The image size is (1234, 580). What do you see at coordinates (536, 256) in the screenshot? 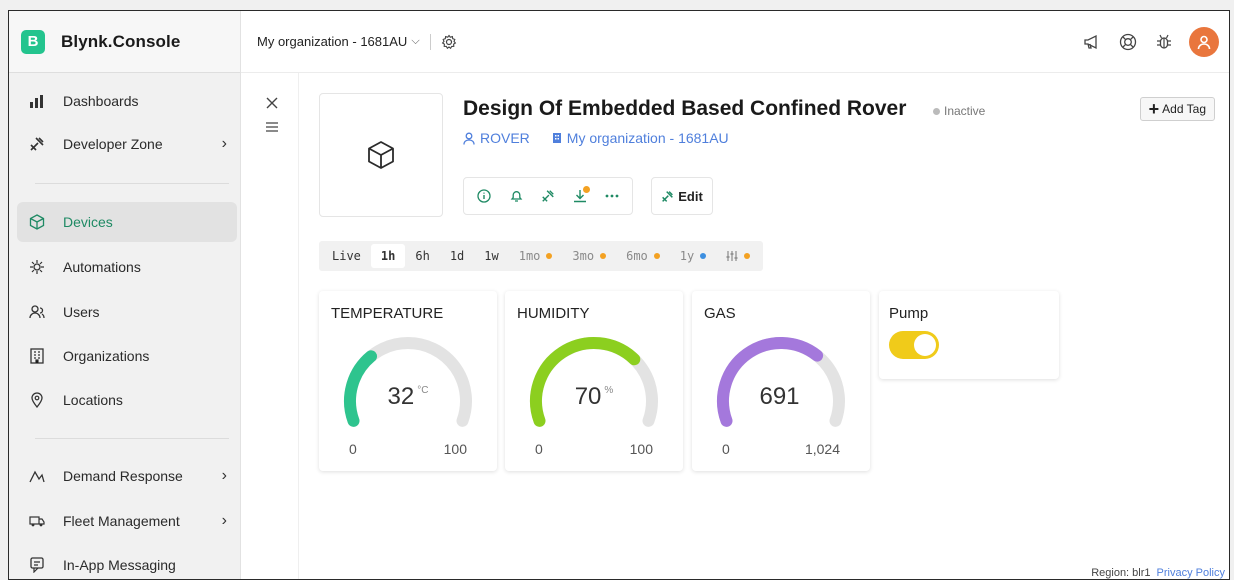
I see `time-range-1mo: 1mo` at bounding box center [536, 256].